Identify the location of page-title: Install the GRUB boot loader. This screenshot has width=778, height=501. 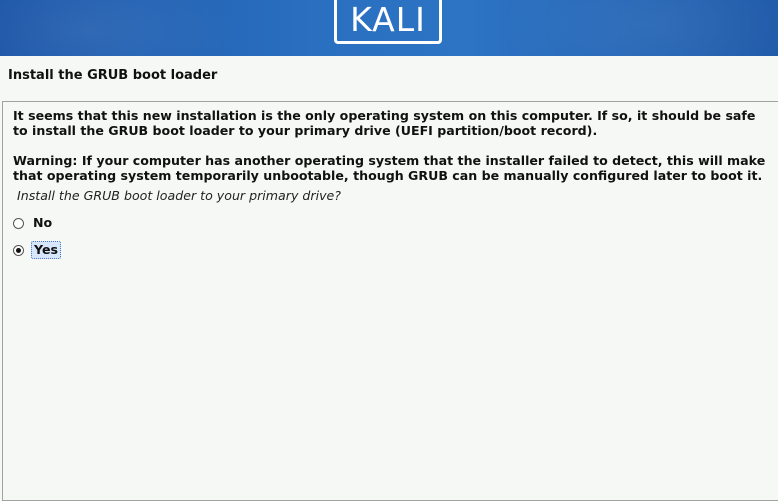
(113, 75).